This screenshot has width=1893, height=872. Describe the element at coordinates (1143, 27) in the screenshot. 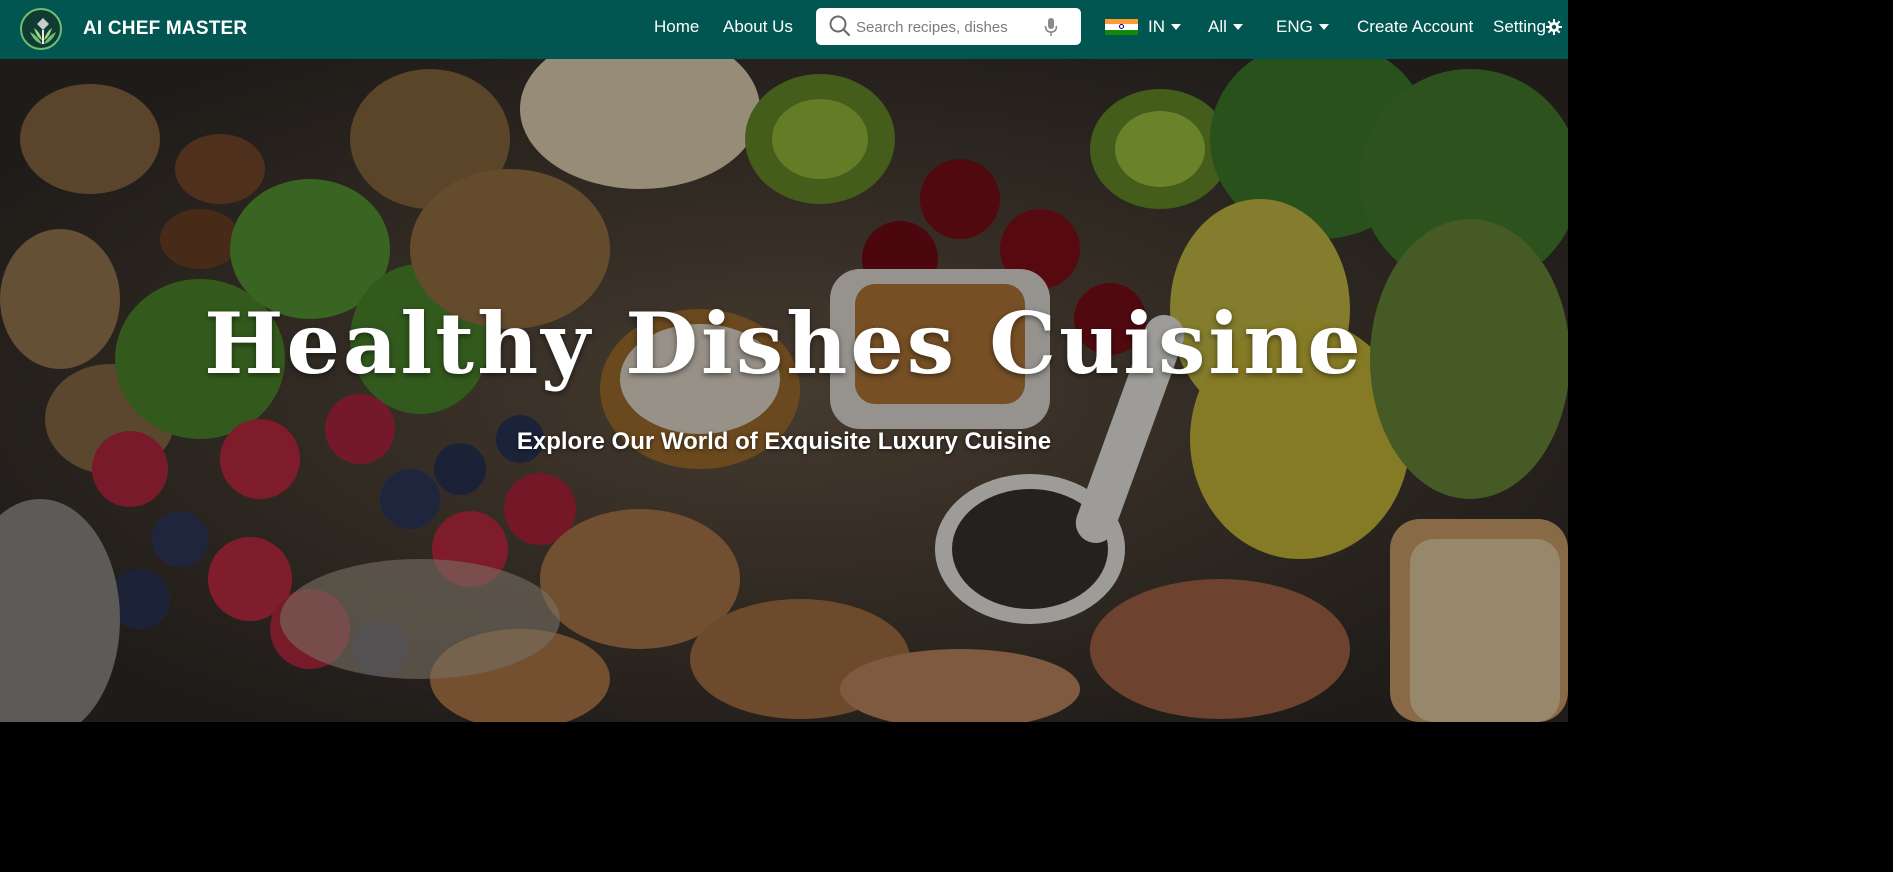

I see `country-dropdown: IN` at that location.